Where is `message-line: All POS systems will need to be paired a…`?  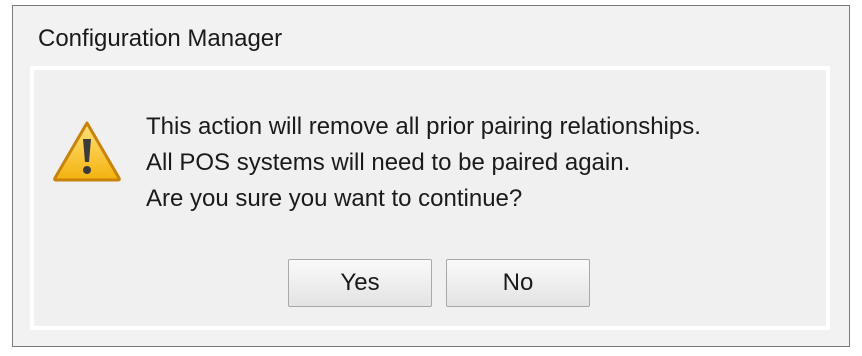 message-line: All POS systems will need to be paired a… is located at coordinates (388, 162).